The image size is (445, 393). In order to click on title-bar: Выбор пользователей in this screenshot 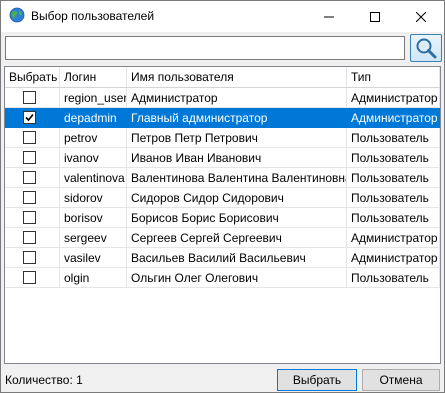, I will do `click(222, 16)`.